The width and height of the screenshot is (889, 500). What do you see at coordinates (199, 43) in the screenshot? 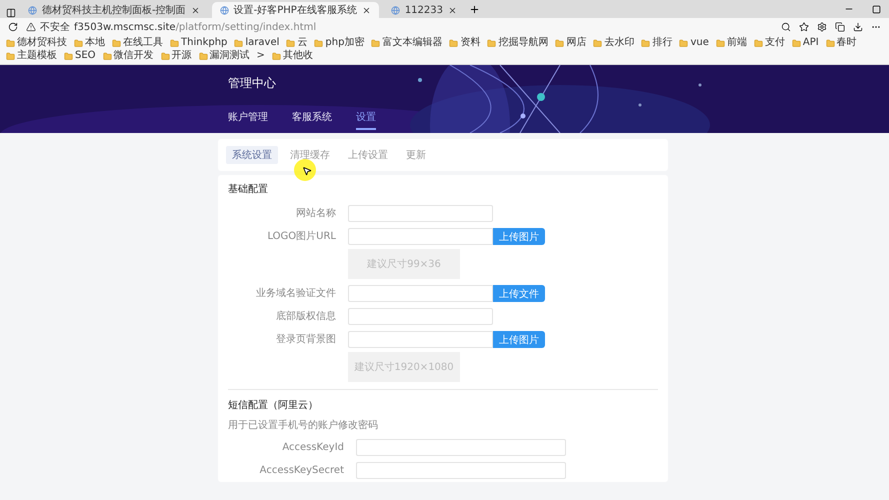
I see `bookmark: Thinkphp` at bounding box center [199, 43].